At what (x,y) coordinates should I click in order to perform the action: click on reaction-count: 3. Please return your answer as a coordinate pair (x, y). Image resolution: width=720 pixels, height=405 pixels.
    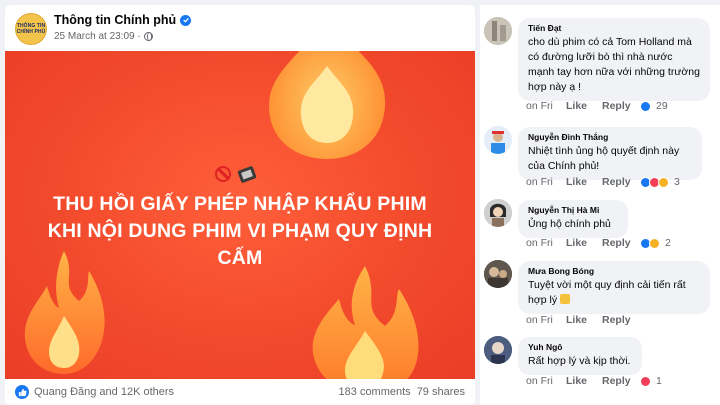
    Looking at the image, I should click on (677, 182).